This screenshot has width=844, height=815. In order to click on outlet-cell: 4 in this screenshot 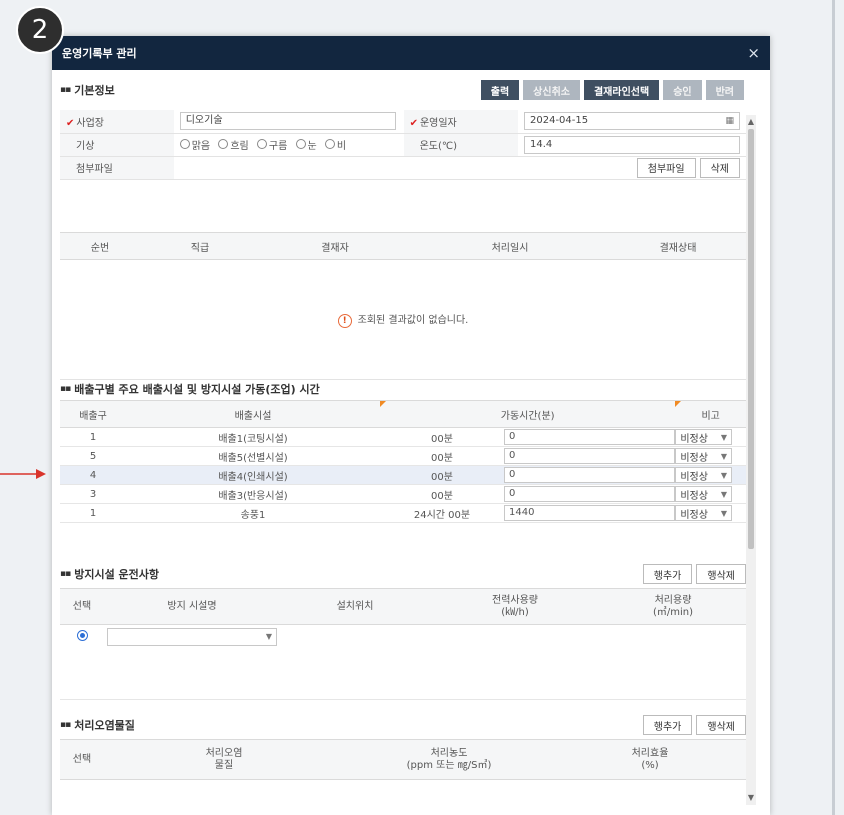, I will do `click(93, 475)`.